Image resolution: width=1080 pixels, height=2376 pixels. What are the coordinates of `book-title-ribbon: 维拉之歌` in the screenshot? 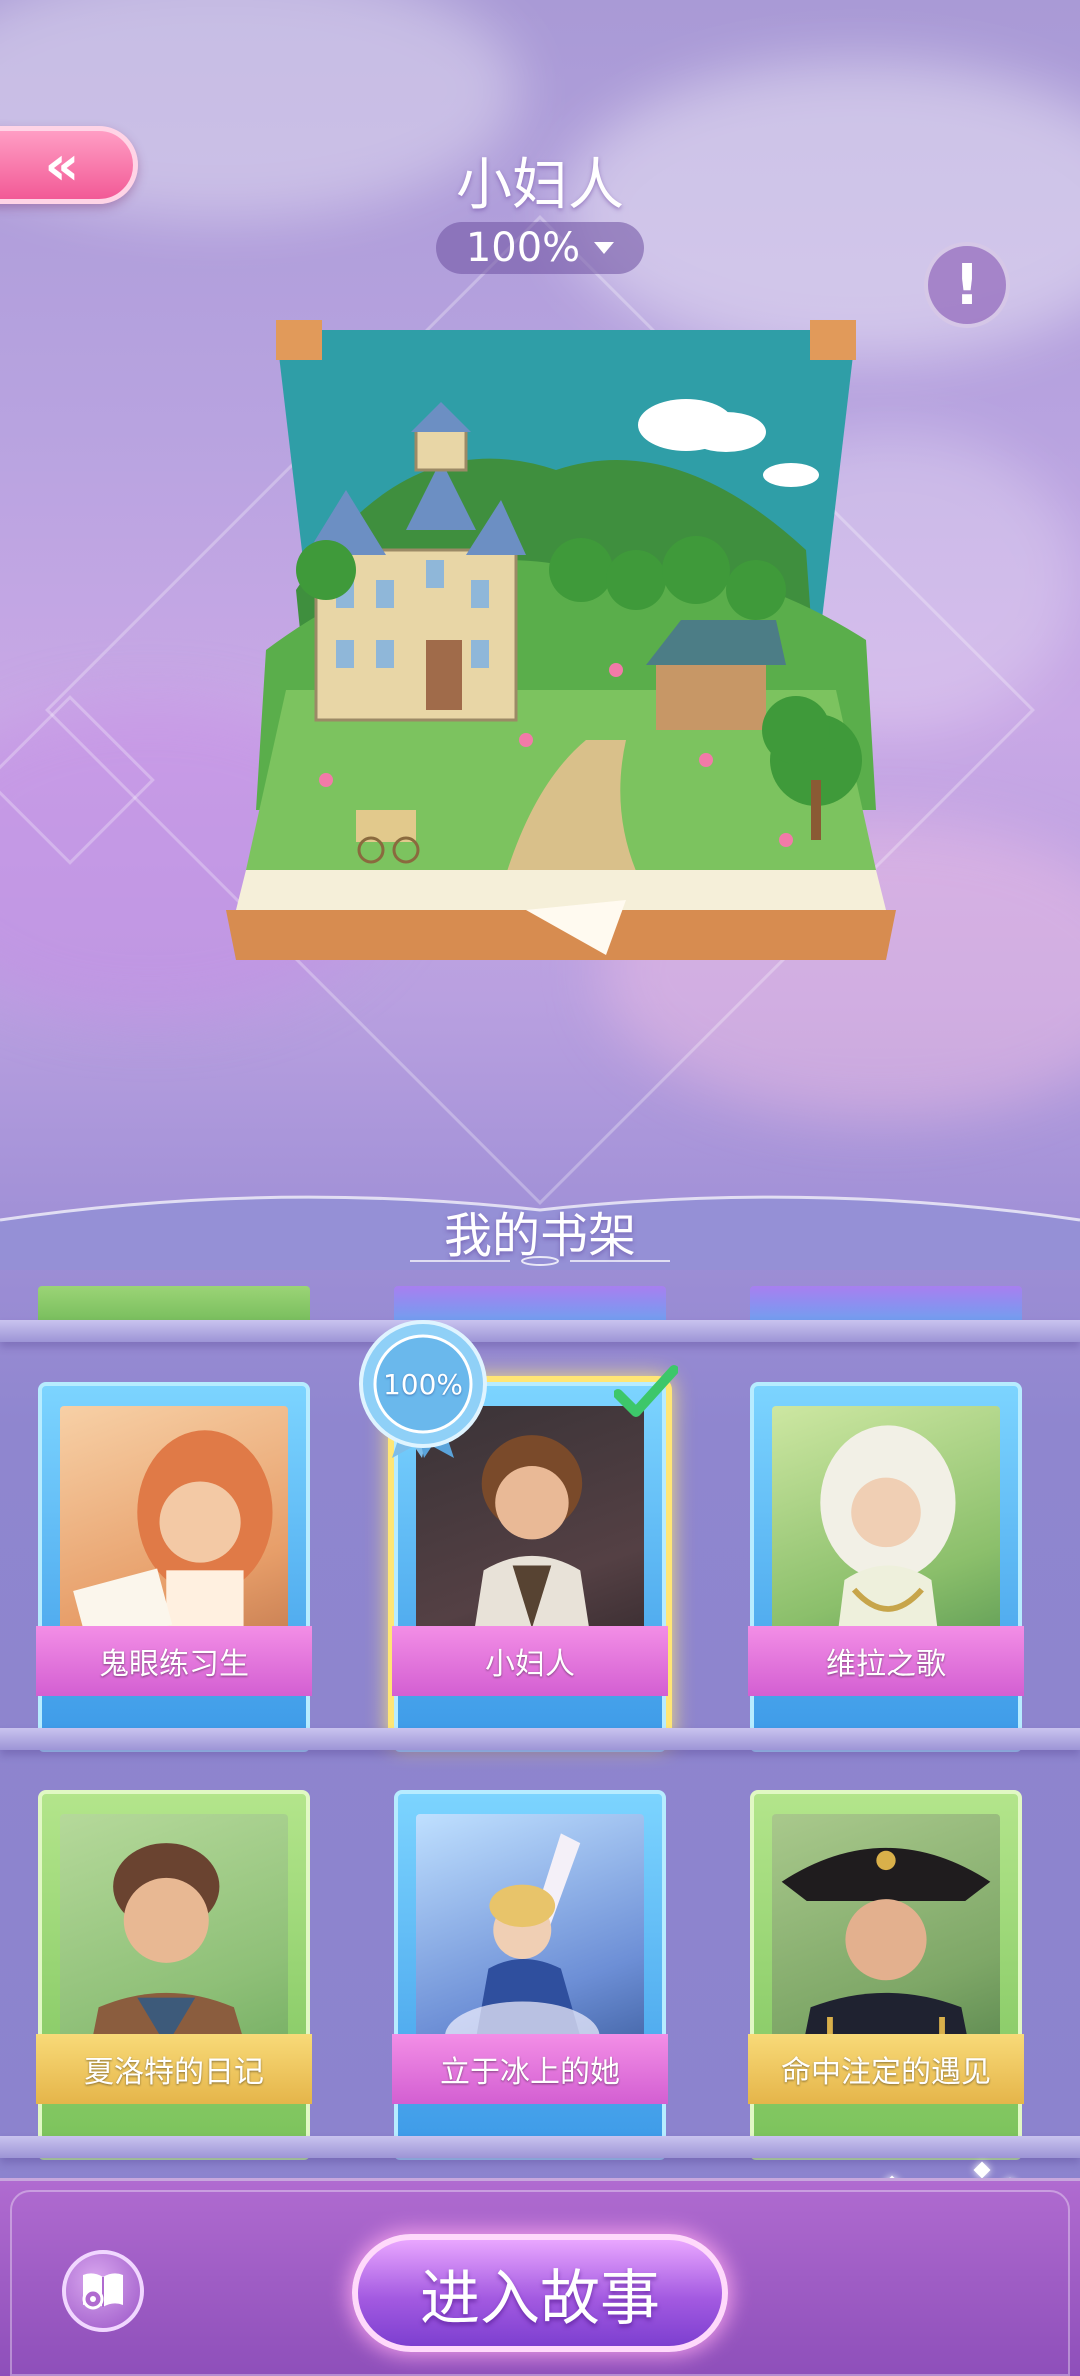 It's located at (886, 1661).